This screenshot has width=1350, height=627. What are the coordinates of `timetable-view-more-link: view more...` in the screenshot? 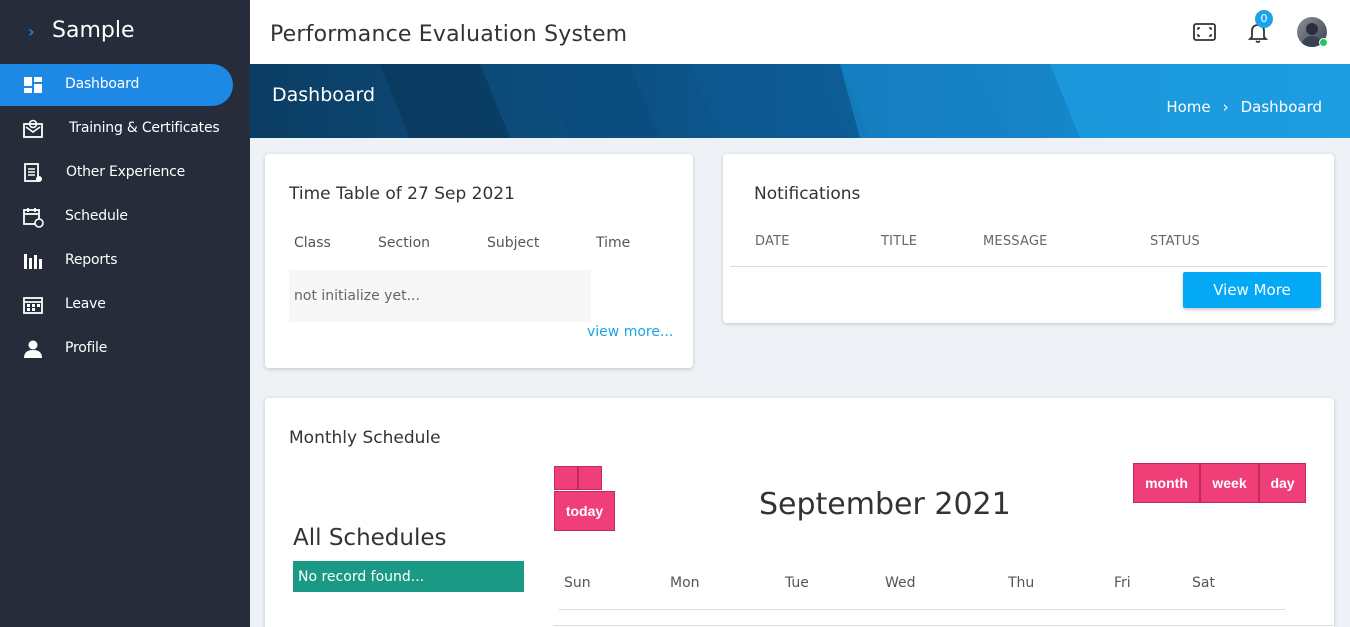 It's located at (630, 332).